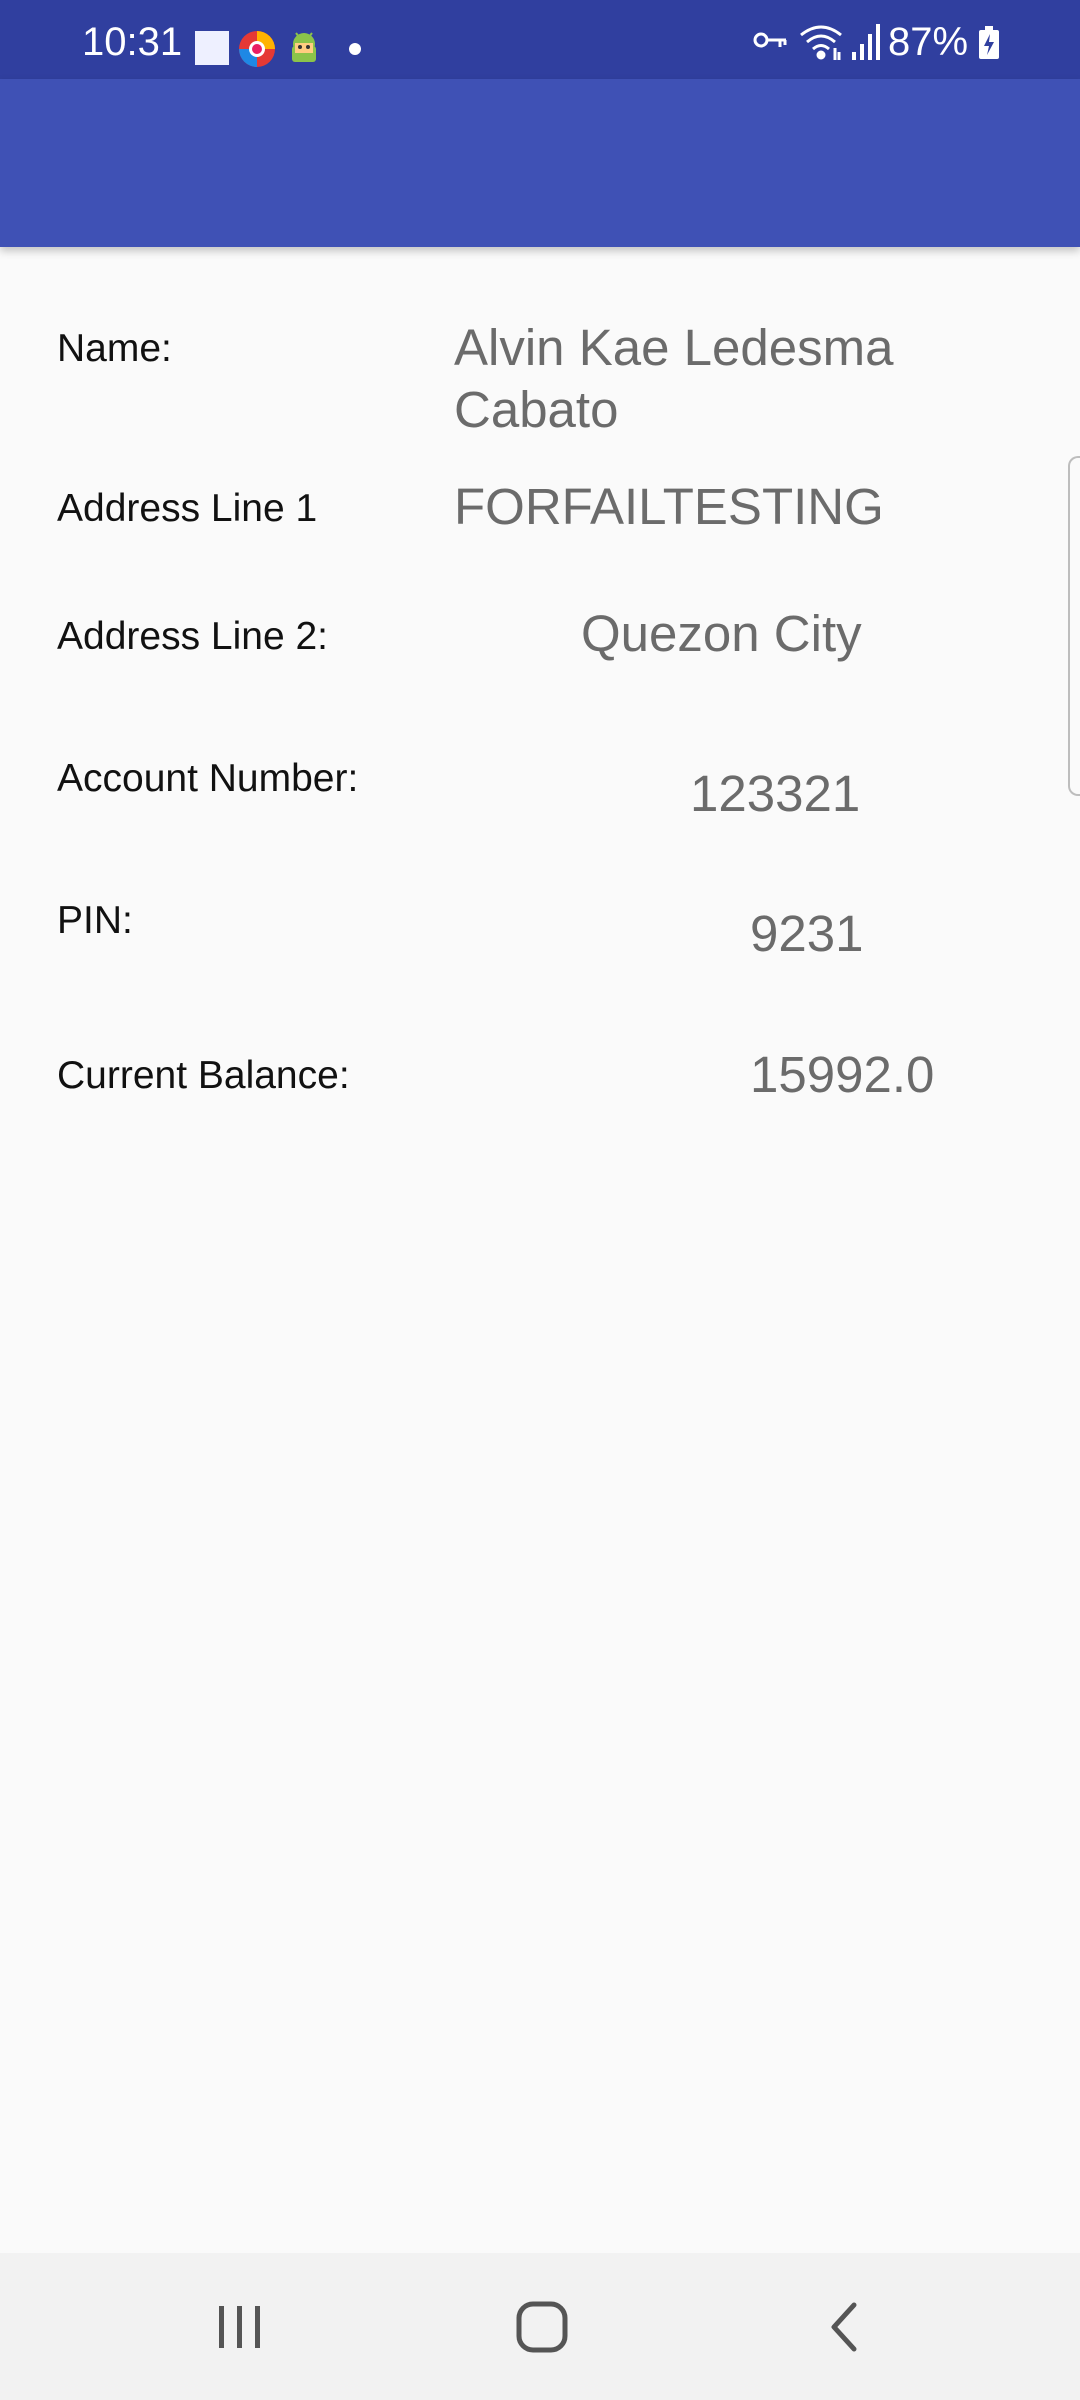 Image resolution: width=1080 pixels, height=2400 pixels. I want to click on status-time: 10:31, so click(132, 42).